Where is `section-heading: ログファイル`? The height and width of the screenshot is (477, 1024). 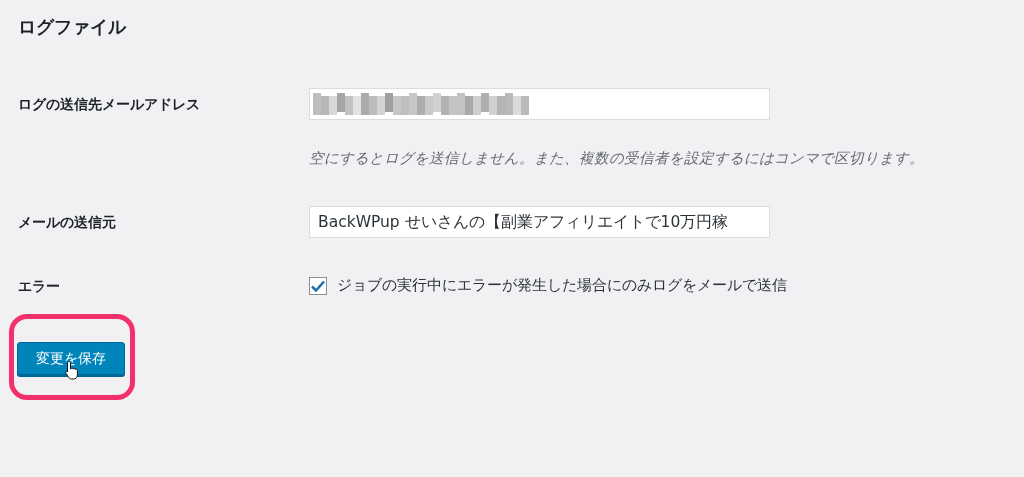
section-heading: ログファイル is located at coordinates (72, 27).